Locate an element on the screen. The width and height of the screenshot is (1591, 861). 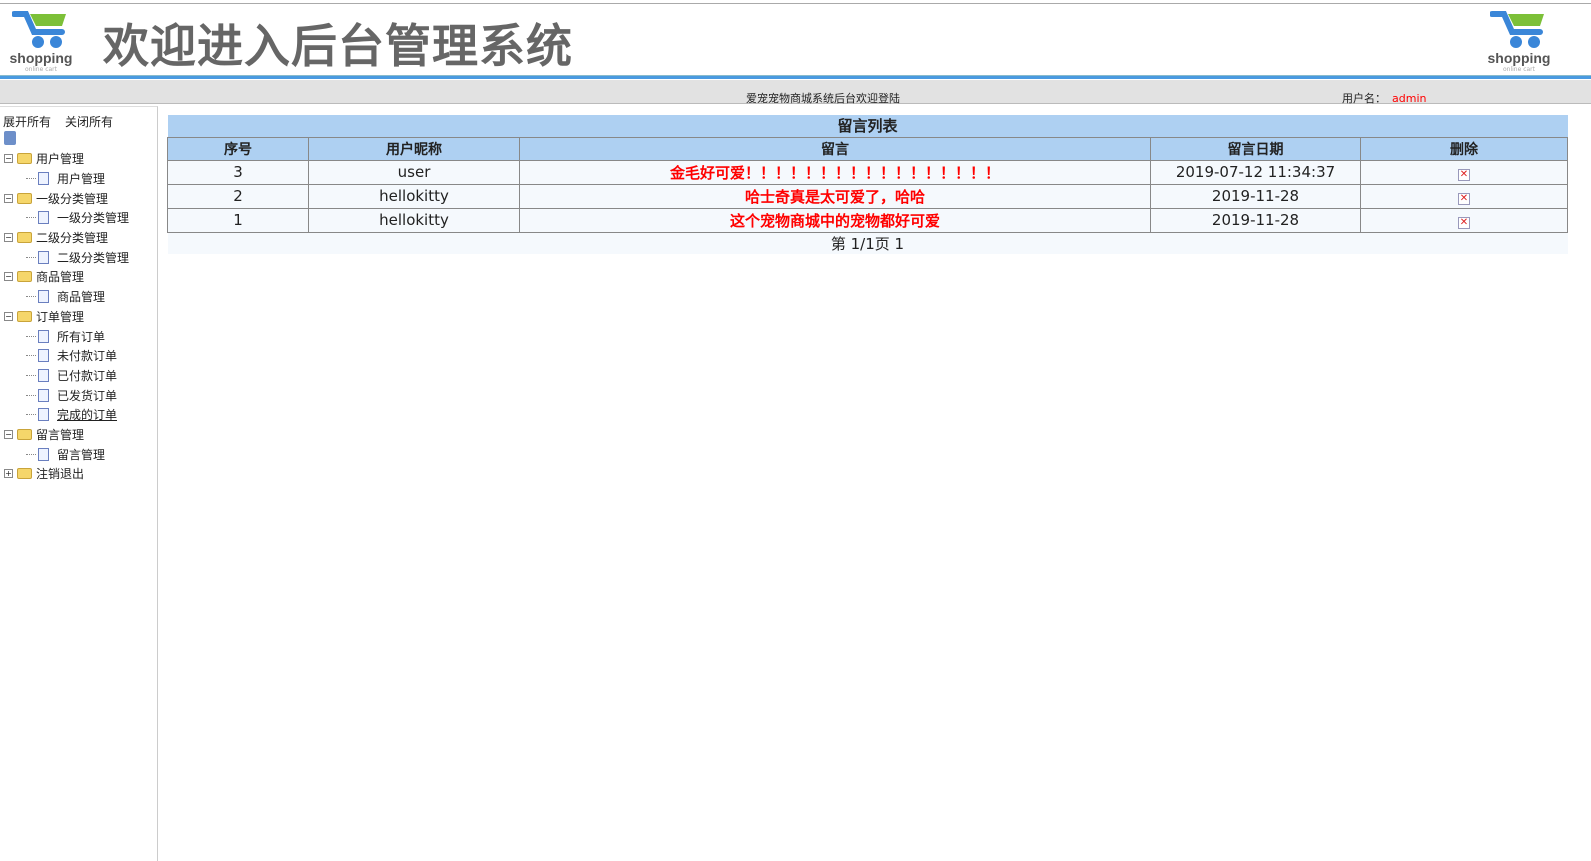
menu-group: − 二级分类管理 is located at coordinates (66, 238).